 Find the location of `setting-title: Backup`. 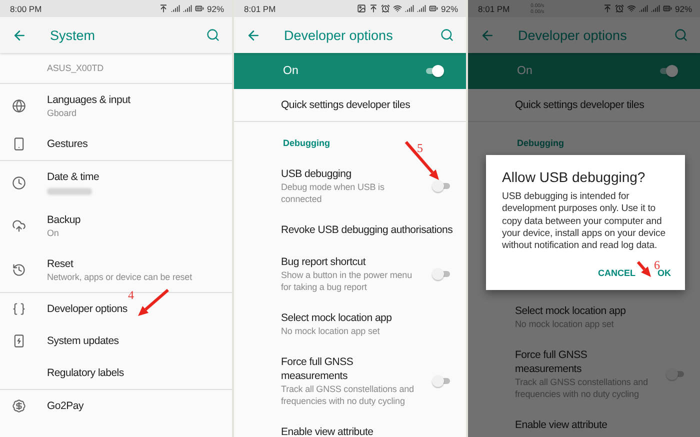

setting-title: Backup is located at coordinates (64, 220).